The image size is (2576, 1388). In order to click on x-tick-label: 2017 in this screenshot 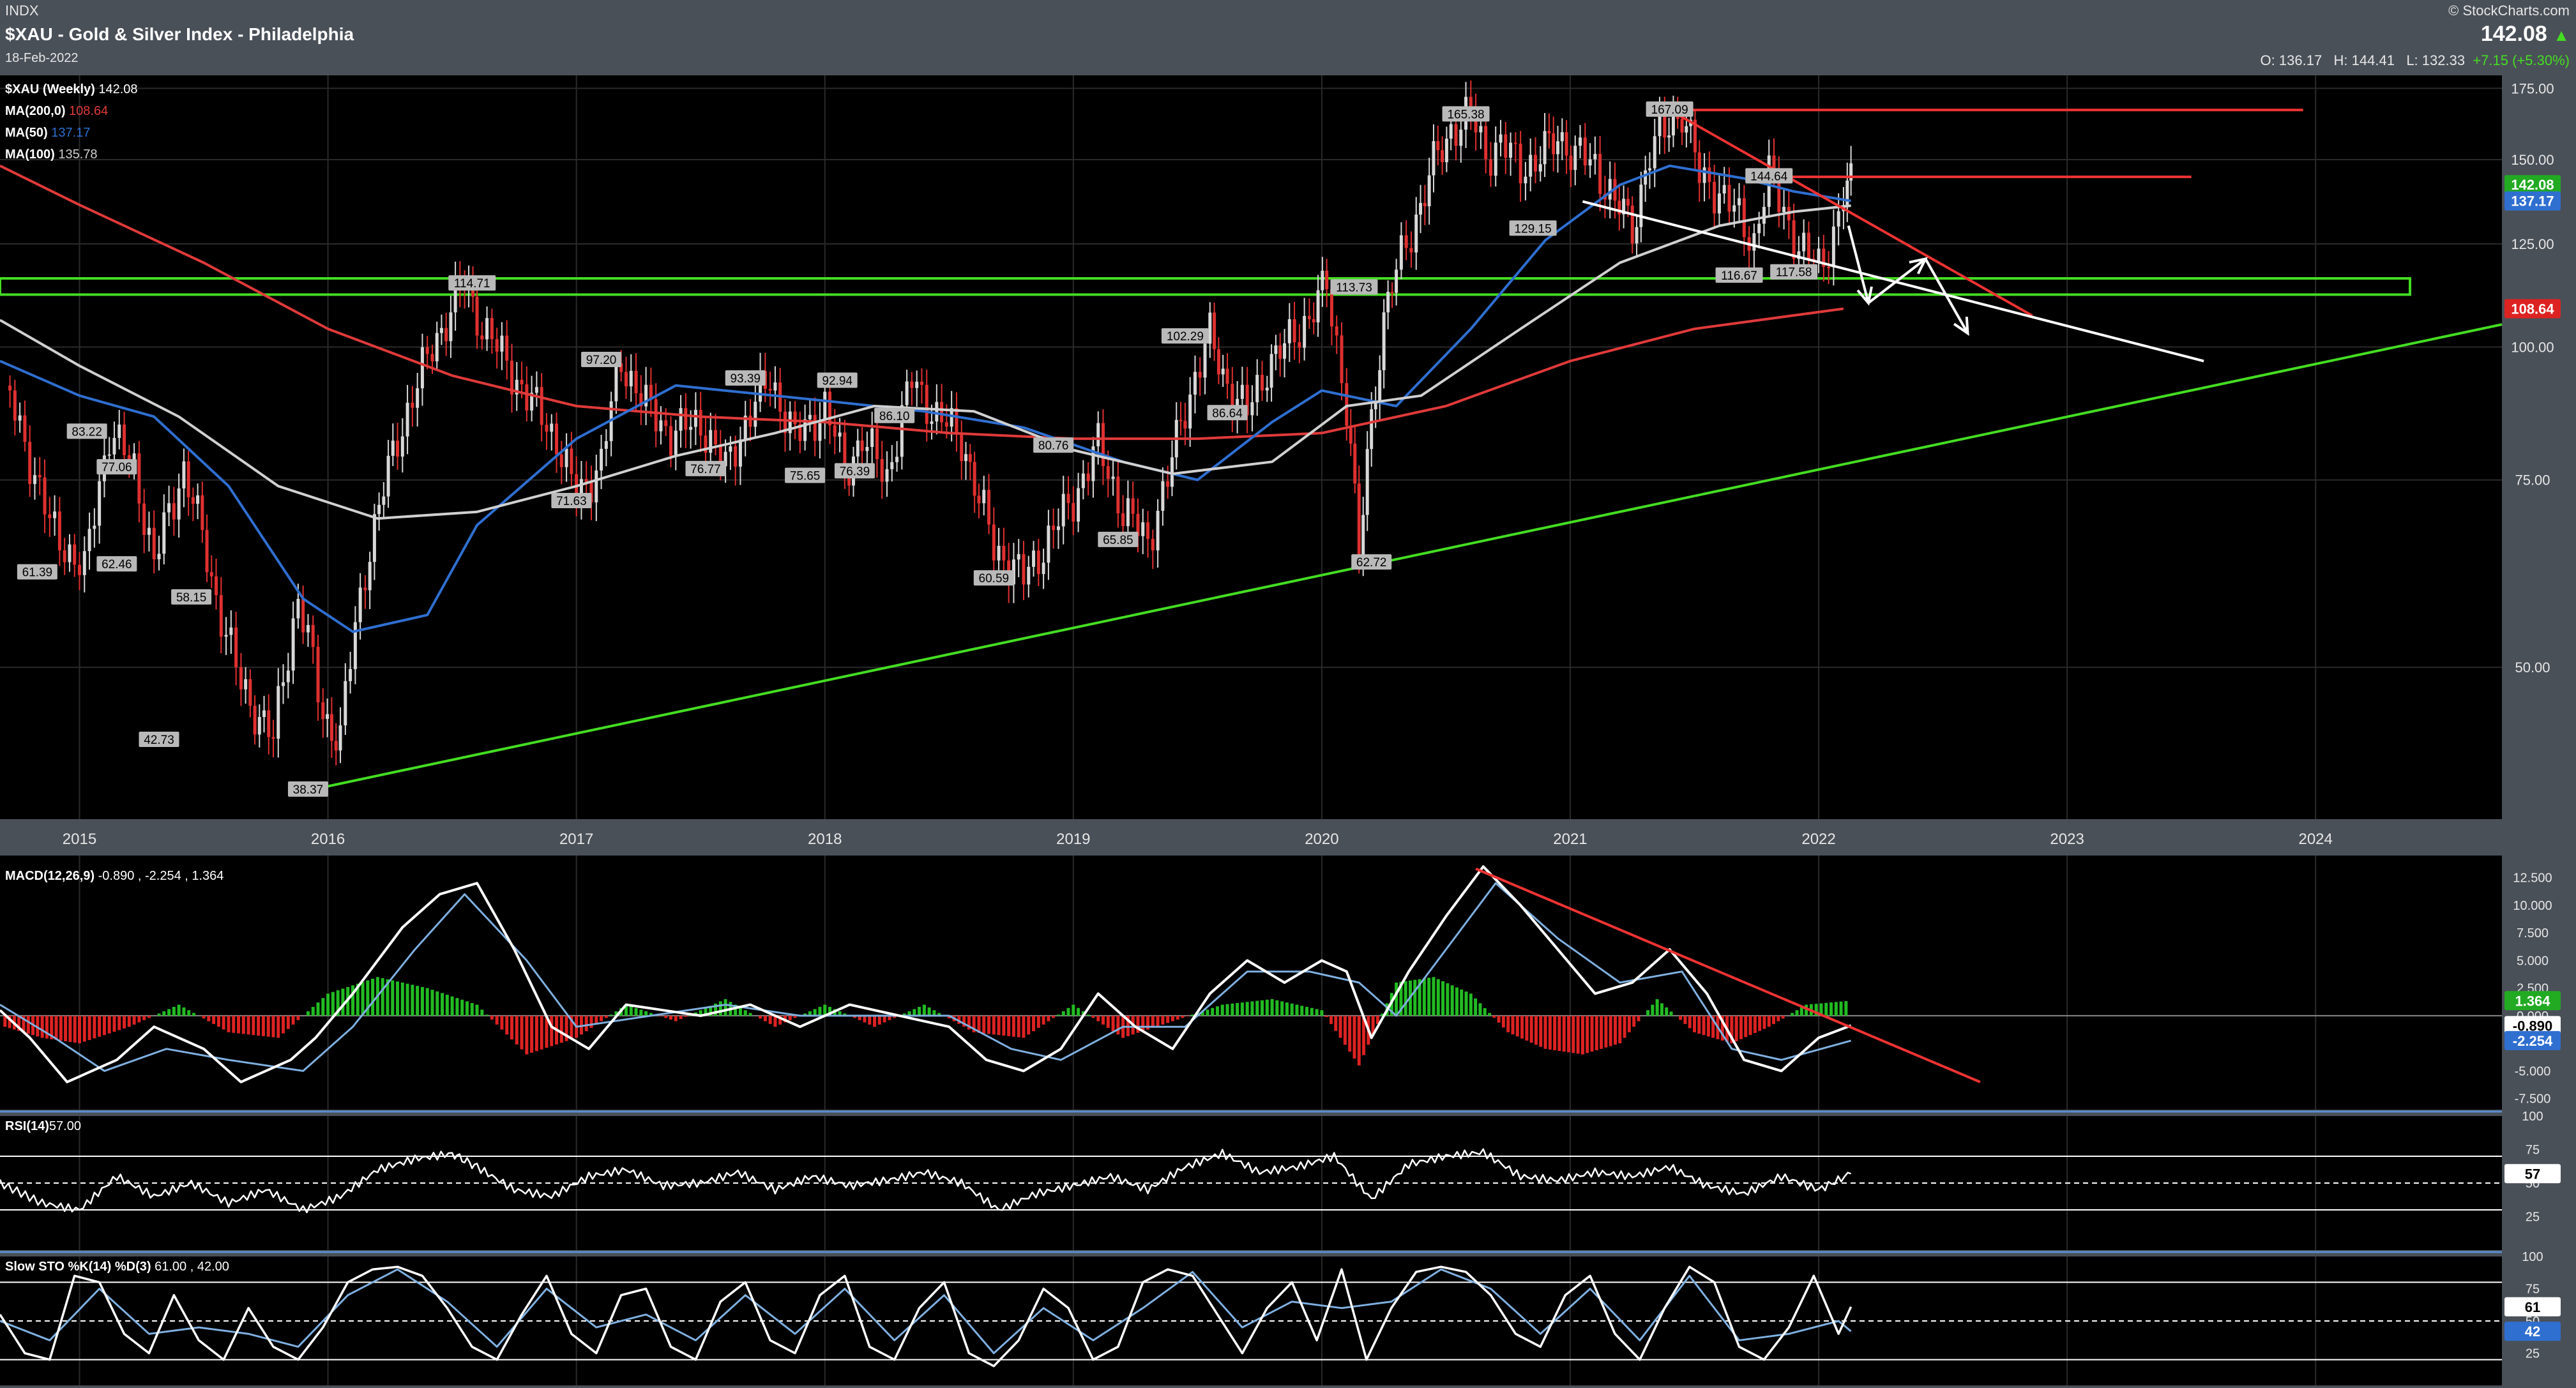, I will do `click(576, 839)`.